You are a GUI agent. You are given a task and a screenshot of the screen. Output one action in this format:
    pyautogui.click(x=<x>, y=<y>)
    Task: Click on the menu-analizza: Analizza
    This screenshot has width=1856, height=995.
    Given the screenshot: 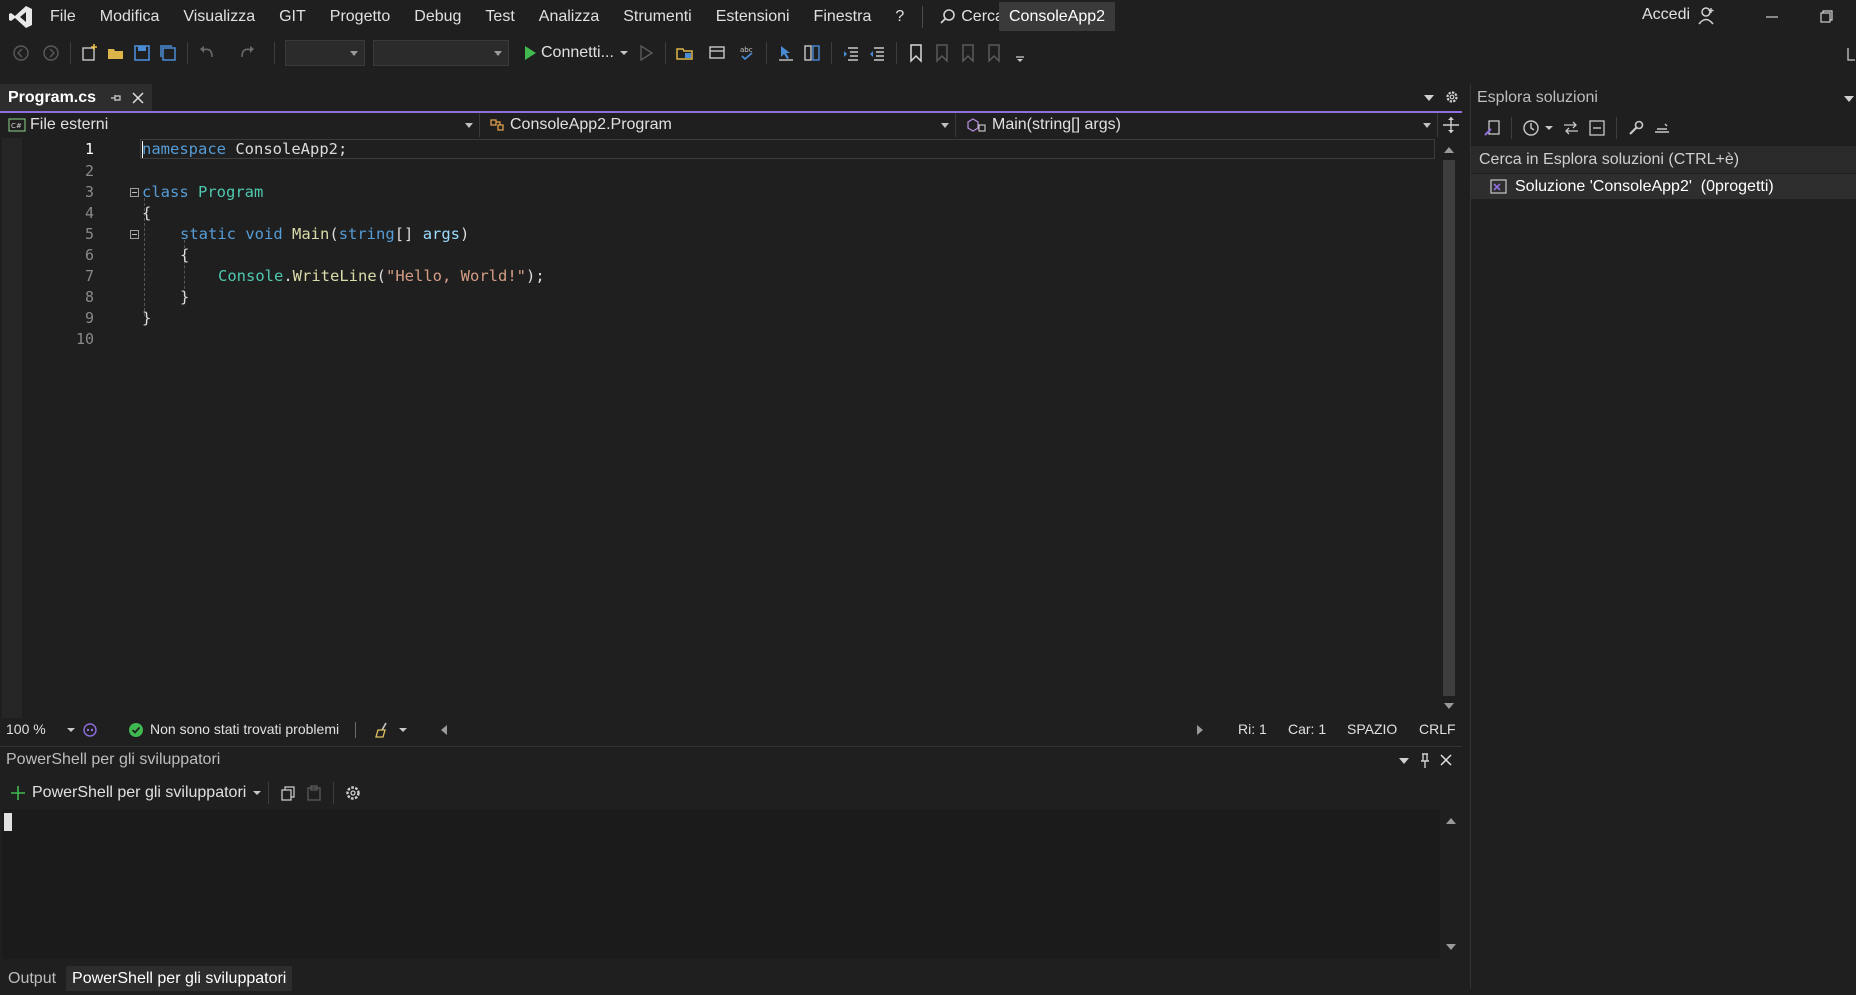 What is the action you would take?
    pyautogui.click(x=569, y=16)
    